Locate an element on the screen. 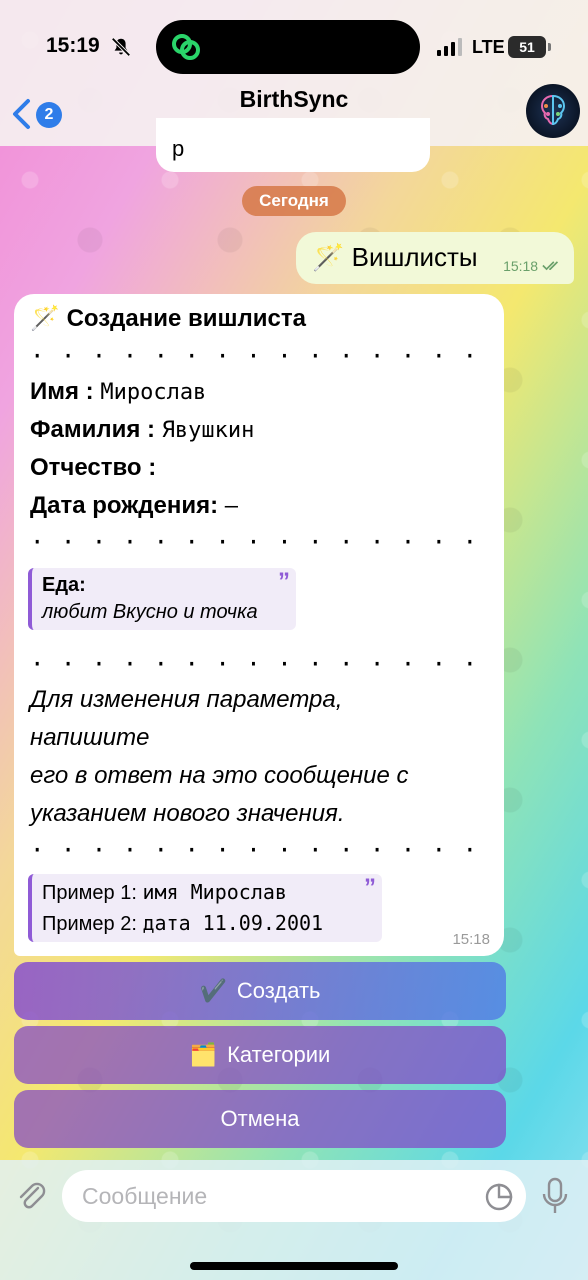 This screenshot has width=588, height=1280. outgoing-message-meta: 15:18 is located at coordinates (532, 266).